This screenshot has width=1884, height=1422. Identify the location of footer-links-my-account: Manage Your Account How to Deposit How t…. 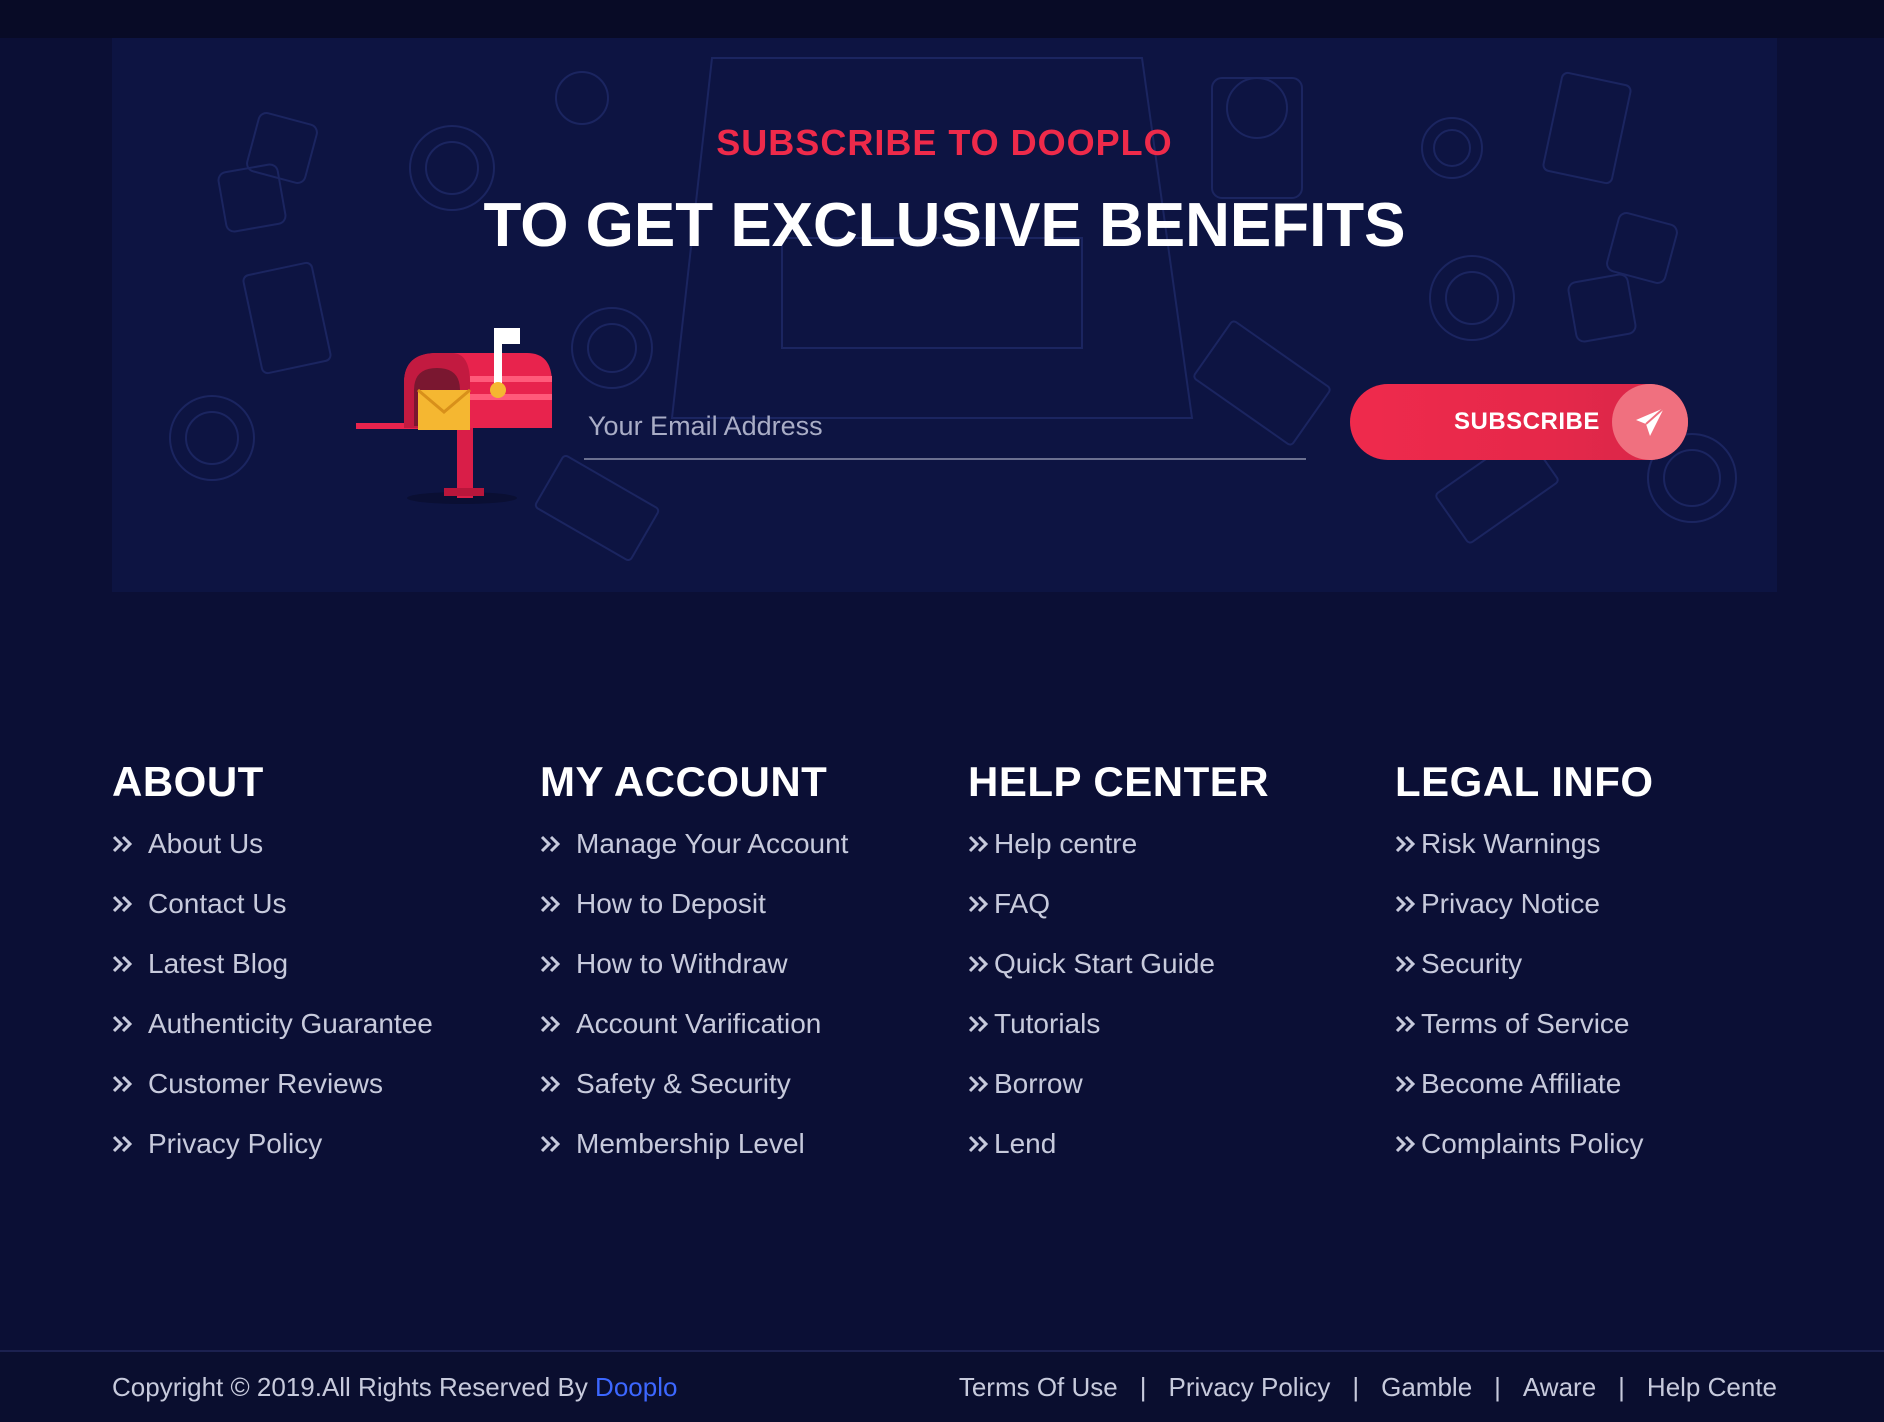
(694, 994).